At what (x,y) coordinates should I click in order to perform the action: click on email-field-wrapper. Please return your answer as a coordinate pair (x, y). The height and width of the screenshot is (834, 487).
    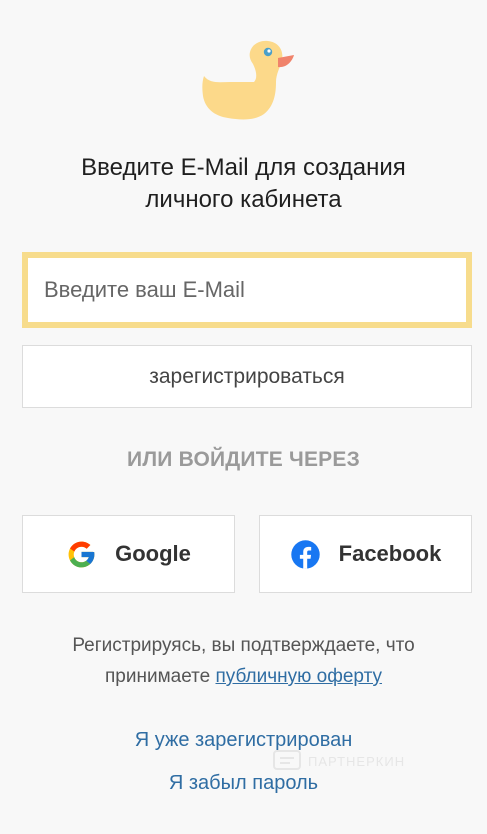
    Looking at the image, I should click on (247, 290).